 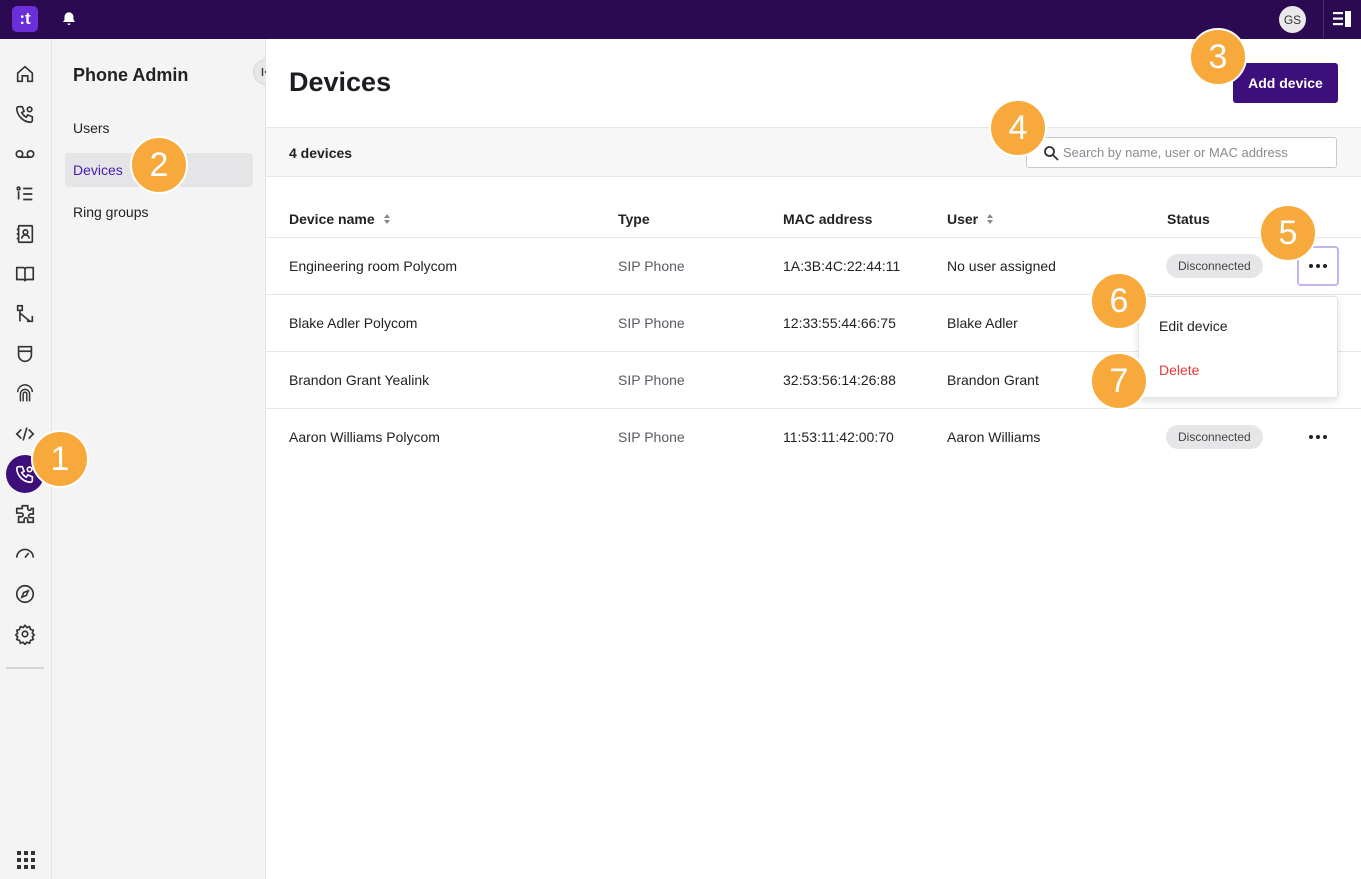 What do you see at coordinates (25, 74) in the screenshot?
I see `home-icon` at bounding box center [25, 74].